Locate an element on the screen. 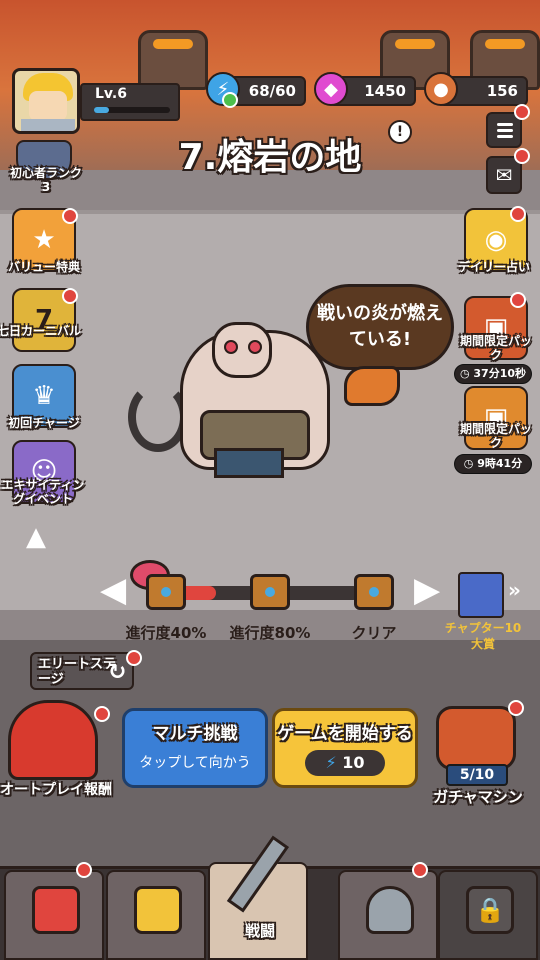  event-label-limited-pack-2: 期間限定パック is located at coordinates (495, 436).